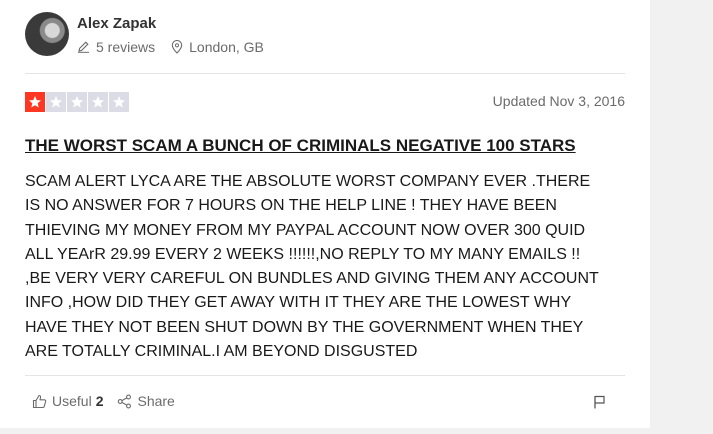 This screenshot has height=434, width=713. I want to click on useful-button: Useful 2, so click(67, 401).